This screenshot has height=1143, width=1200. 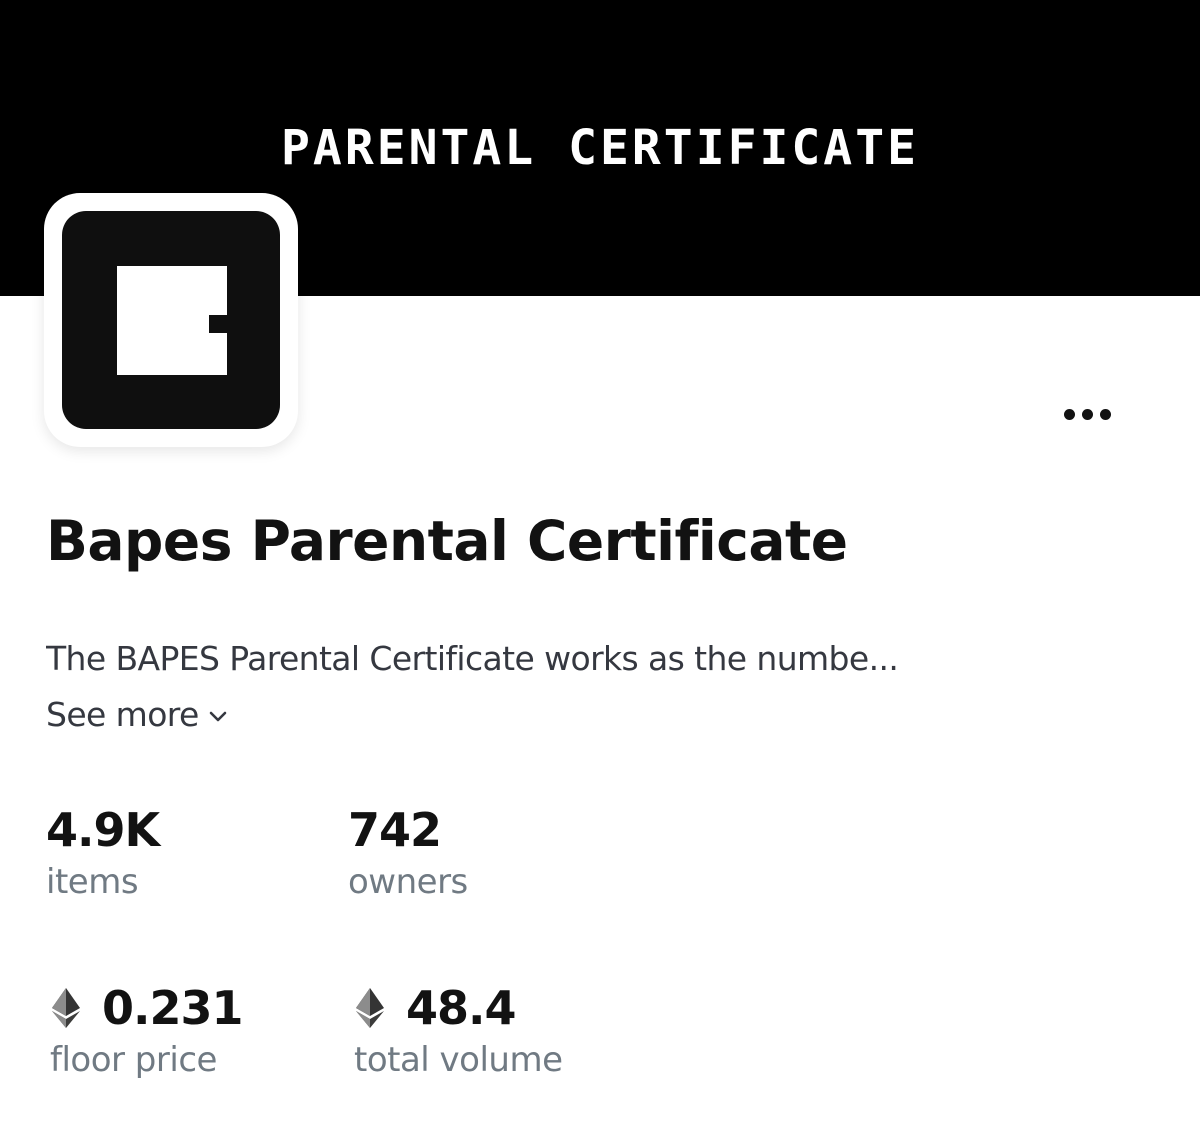 I want to click on stat-total-volume: 48.4 total volume, so click(x=456, y=1031).